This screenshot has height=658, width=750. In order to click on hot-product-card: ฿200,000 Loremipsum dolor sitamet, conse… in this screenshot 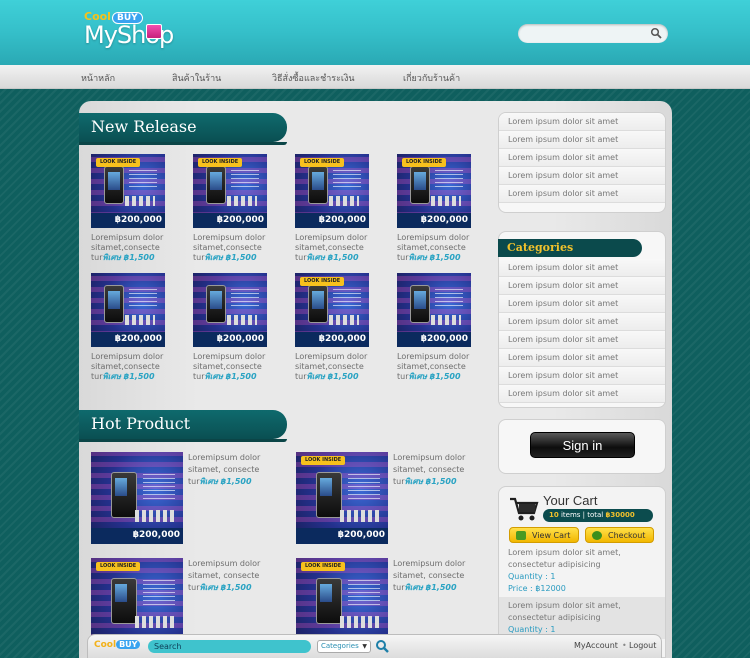, I will do `click(186, 498)`.